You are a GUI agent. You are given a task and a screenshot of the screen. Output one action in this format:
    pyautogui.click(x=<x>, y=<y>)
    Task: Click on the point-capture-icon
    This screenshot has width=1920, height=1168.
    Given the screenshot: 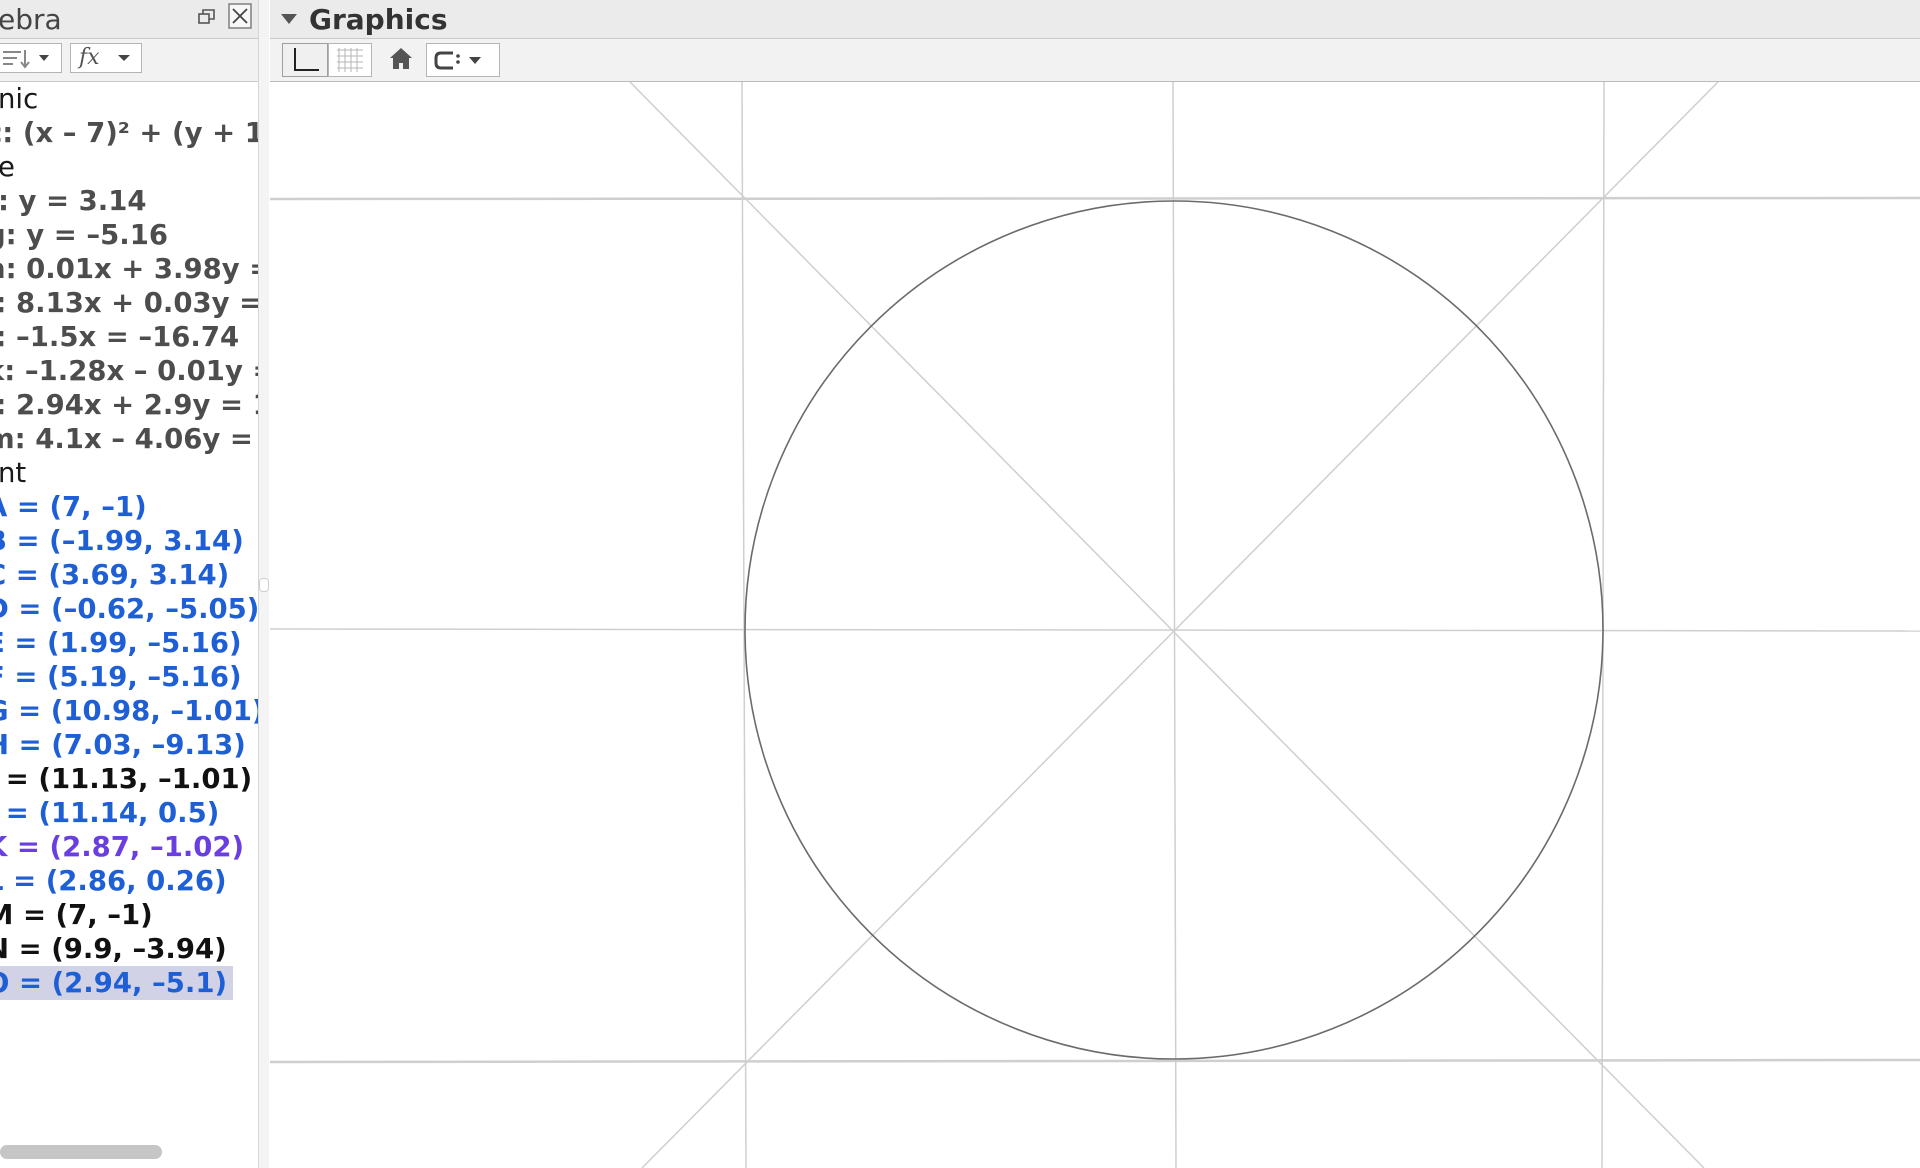 What is the action you would take?
    pyautogui.click(x=457, y=60)
    